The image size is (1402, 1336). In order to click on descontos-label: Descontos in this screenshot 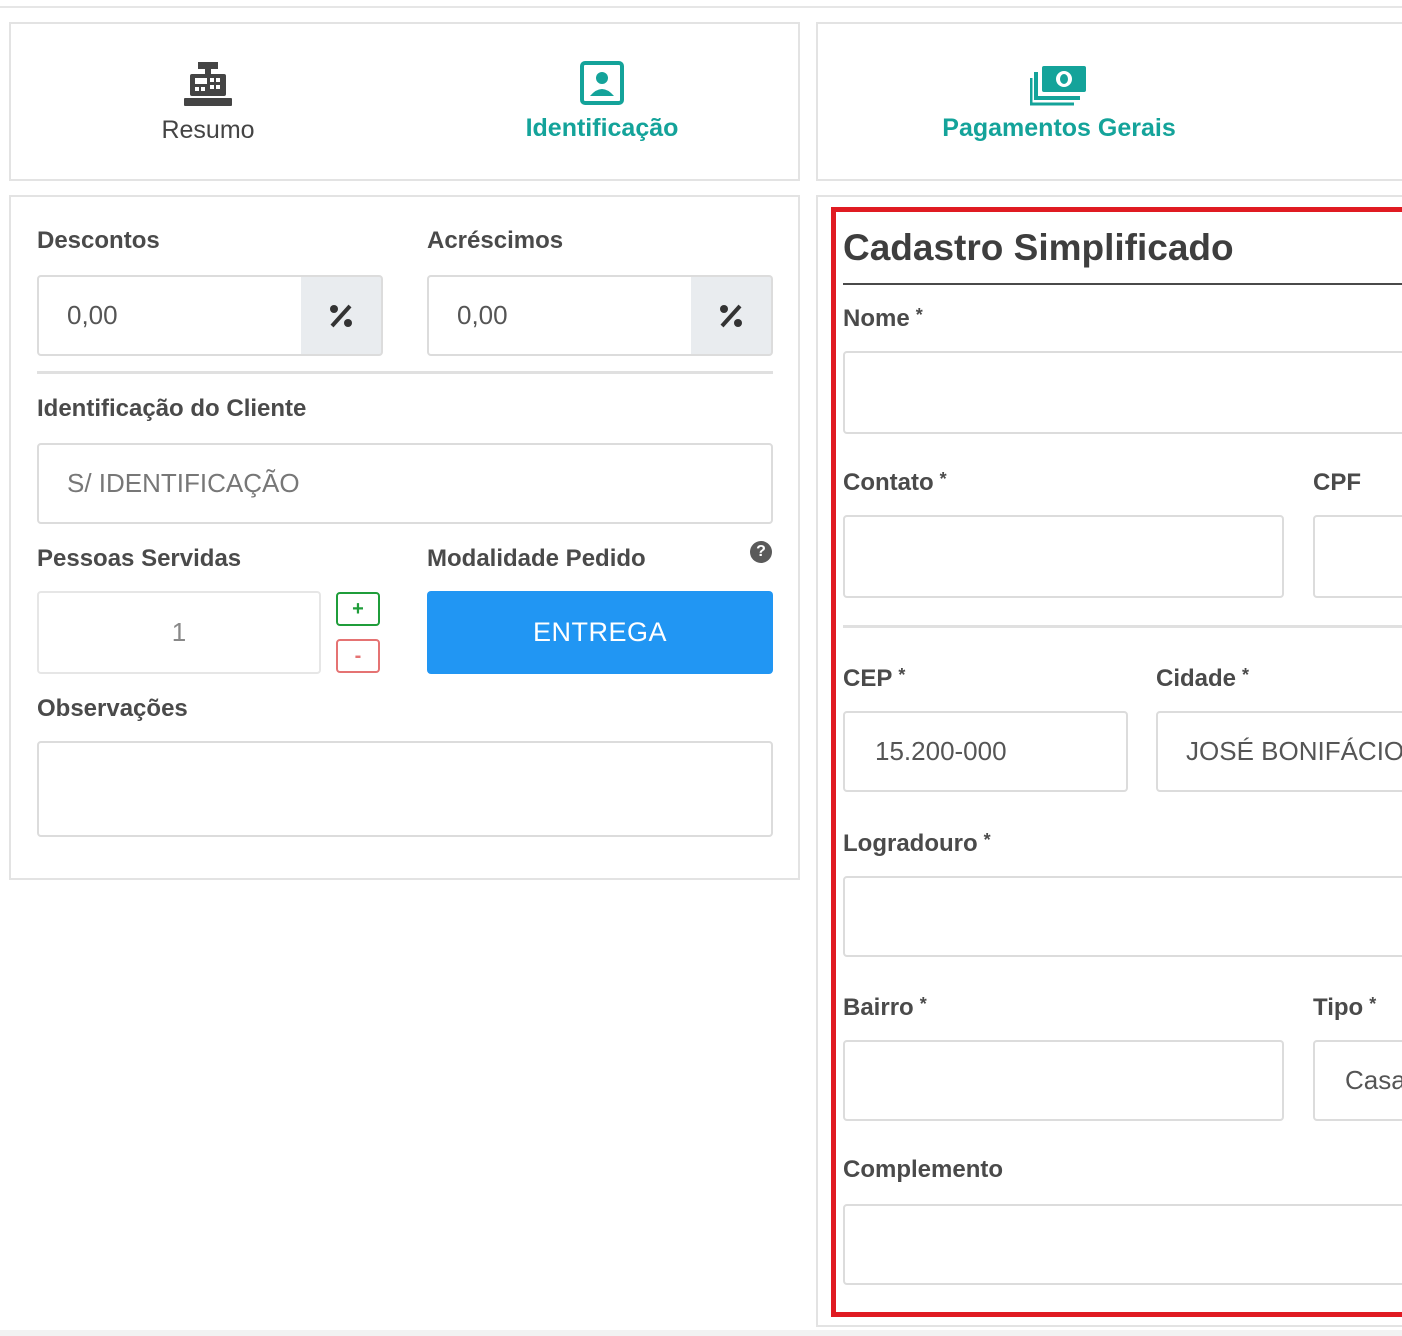, I will do `click(98, 240)`.